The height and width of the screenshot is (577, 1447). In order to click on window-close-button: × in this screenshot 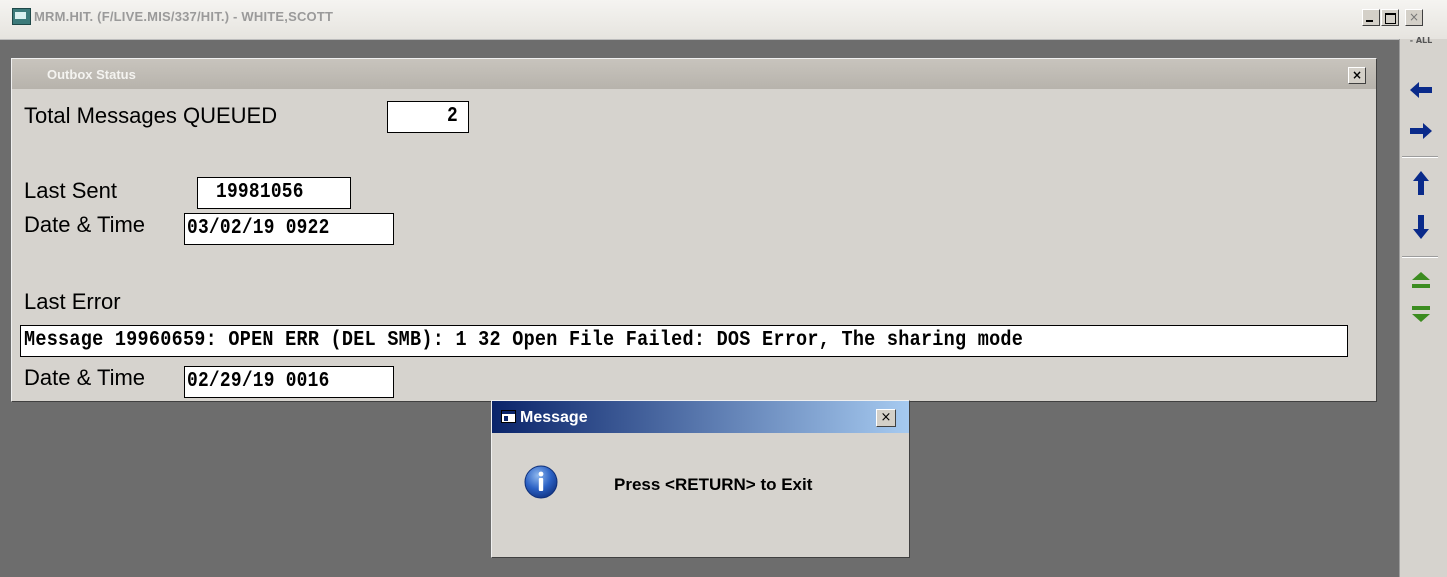, I will do `click(1414, 17)`.